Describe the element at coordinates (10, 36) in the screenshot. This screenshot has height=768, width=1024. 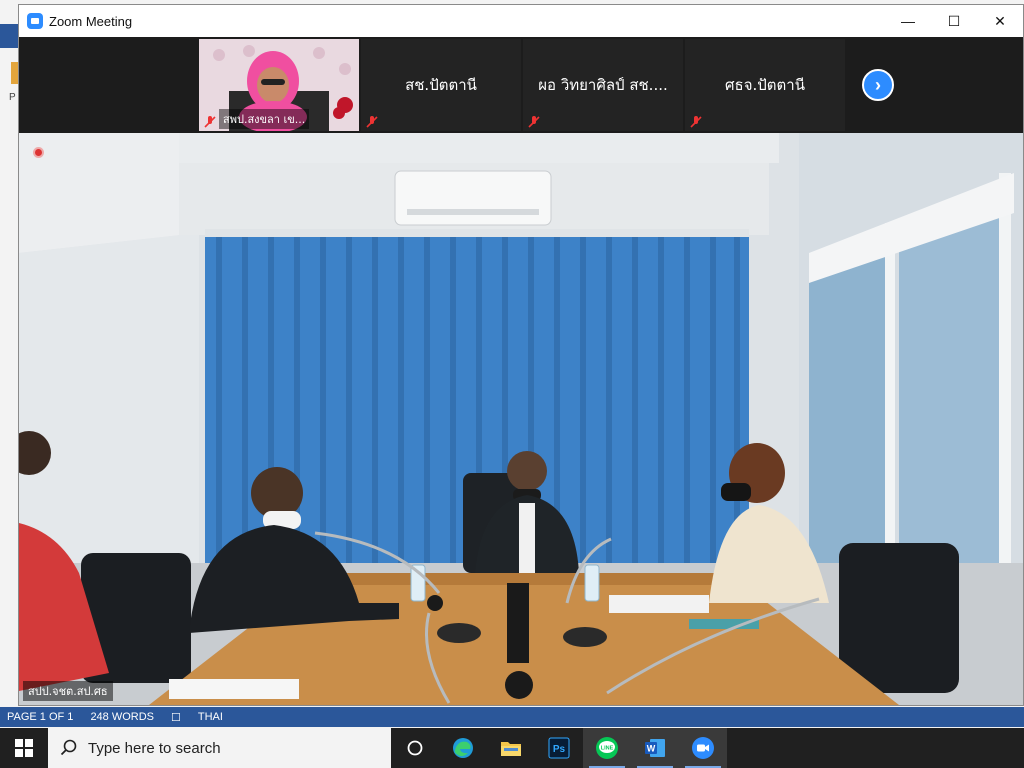
I see `word-ribbon-strip` at that location.